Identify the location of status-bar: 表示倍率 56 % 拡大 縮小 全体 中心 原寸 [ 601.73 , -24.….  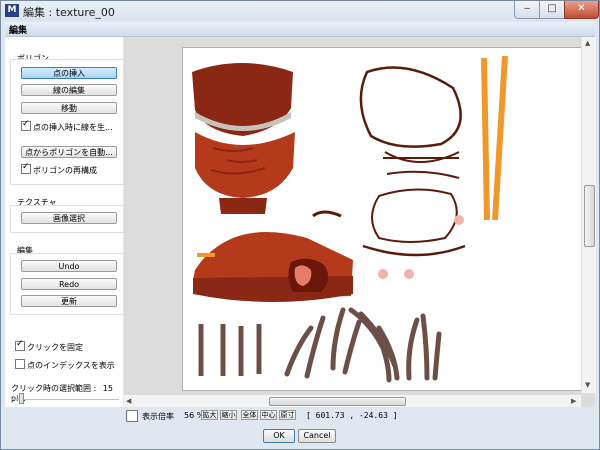
(359, 415).